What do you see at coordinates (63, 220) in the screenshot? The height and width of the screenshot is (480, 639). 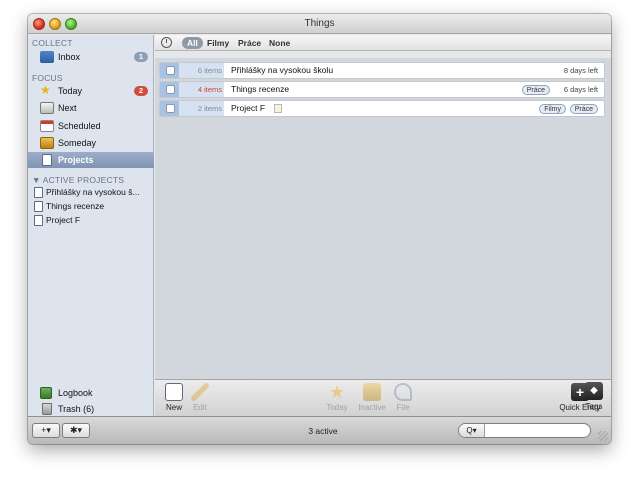 I see `sidebar-project-label: Project F` at bounding box center [63, 220].